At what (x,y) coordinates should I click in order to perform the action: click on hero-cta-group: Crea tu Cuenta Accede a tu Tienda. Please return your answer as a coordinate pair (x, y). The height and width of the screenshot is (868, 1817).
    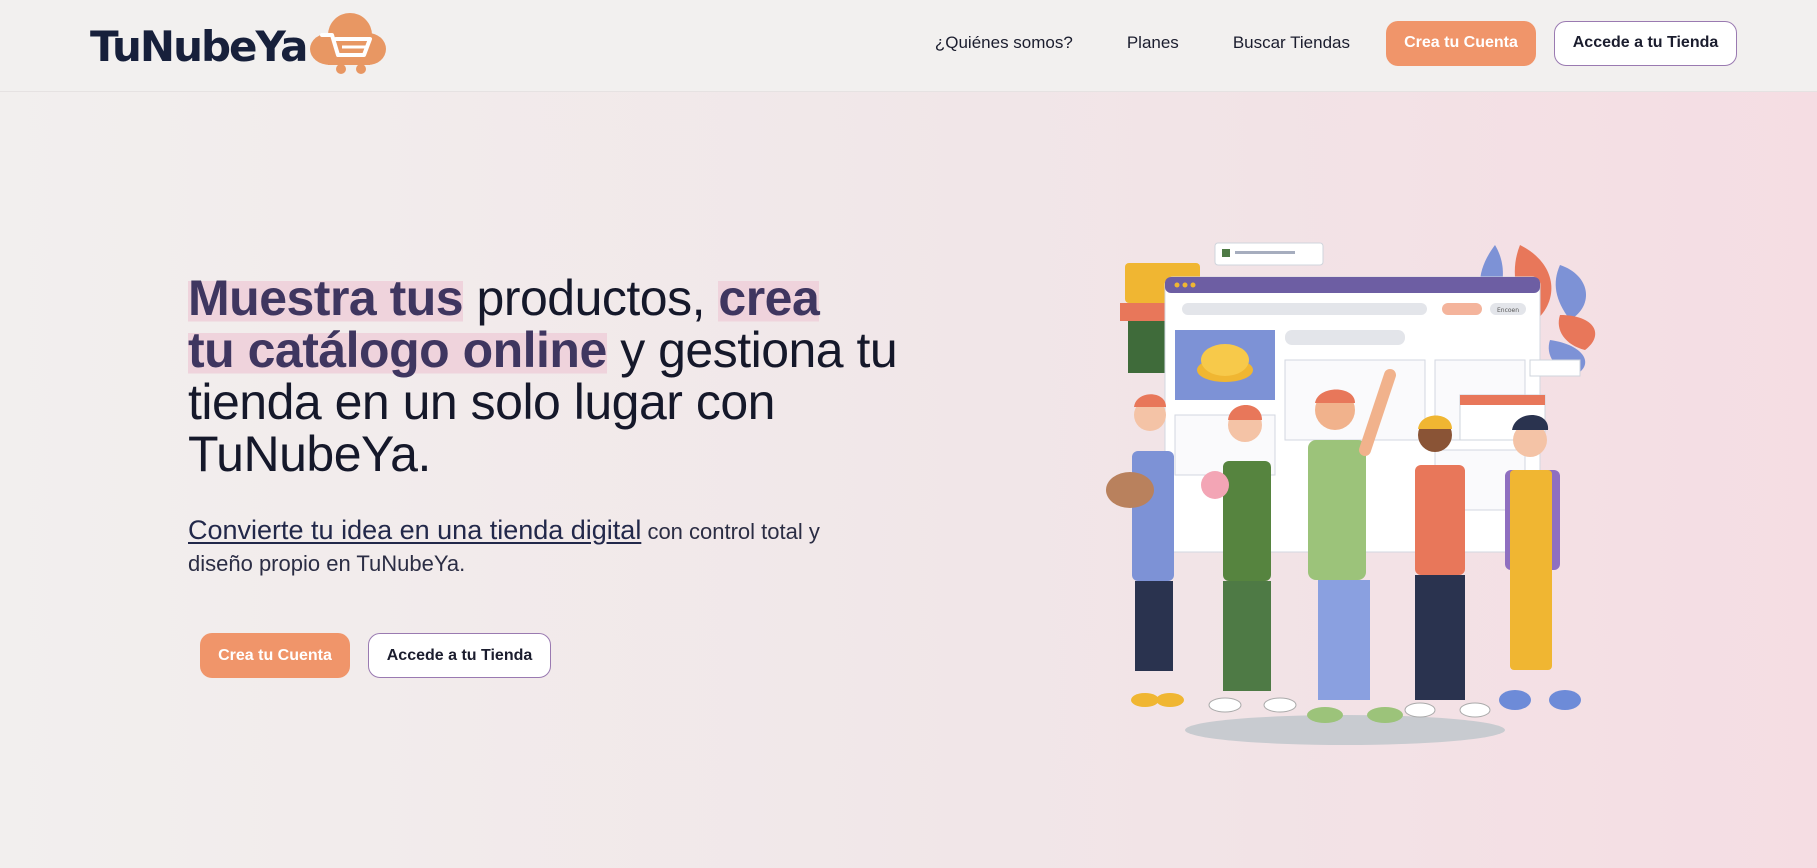
    Looking at the image, I should click on (375, 655).